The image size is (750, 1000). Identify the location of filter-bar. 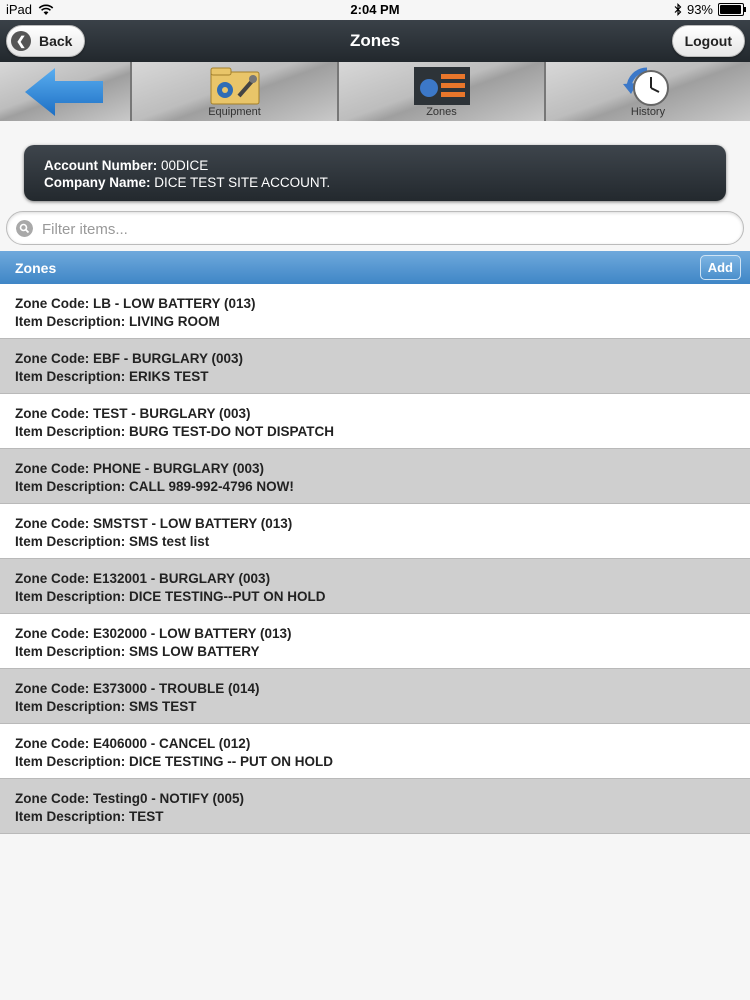
(375, 228).